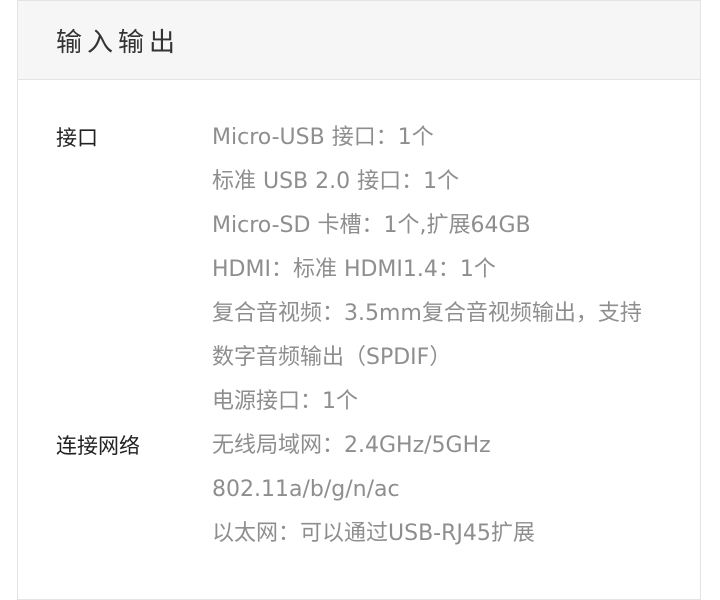  What do you see at coordinates (98, 446) in the screenshot?
I see `spec-label-network: 连接网络` at bounding box center [98, 446].